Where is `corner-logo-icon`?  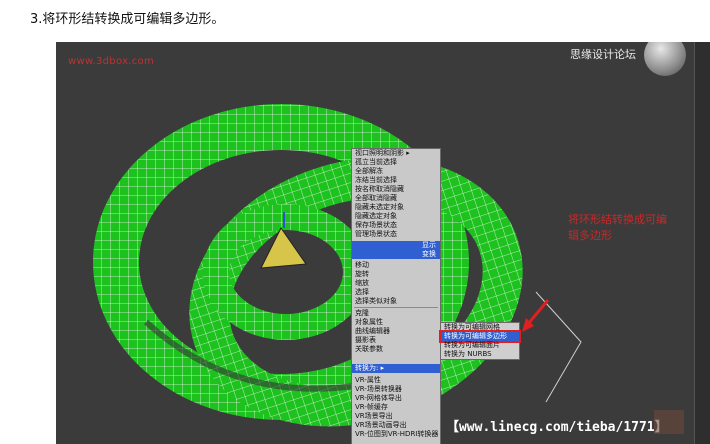 corner-logo-icon is located at coordinates (669, 422).